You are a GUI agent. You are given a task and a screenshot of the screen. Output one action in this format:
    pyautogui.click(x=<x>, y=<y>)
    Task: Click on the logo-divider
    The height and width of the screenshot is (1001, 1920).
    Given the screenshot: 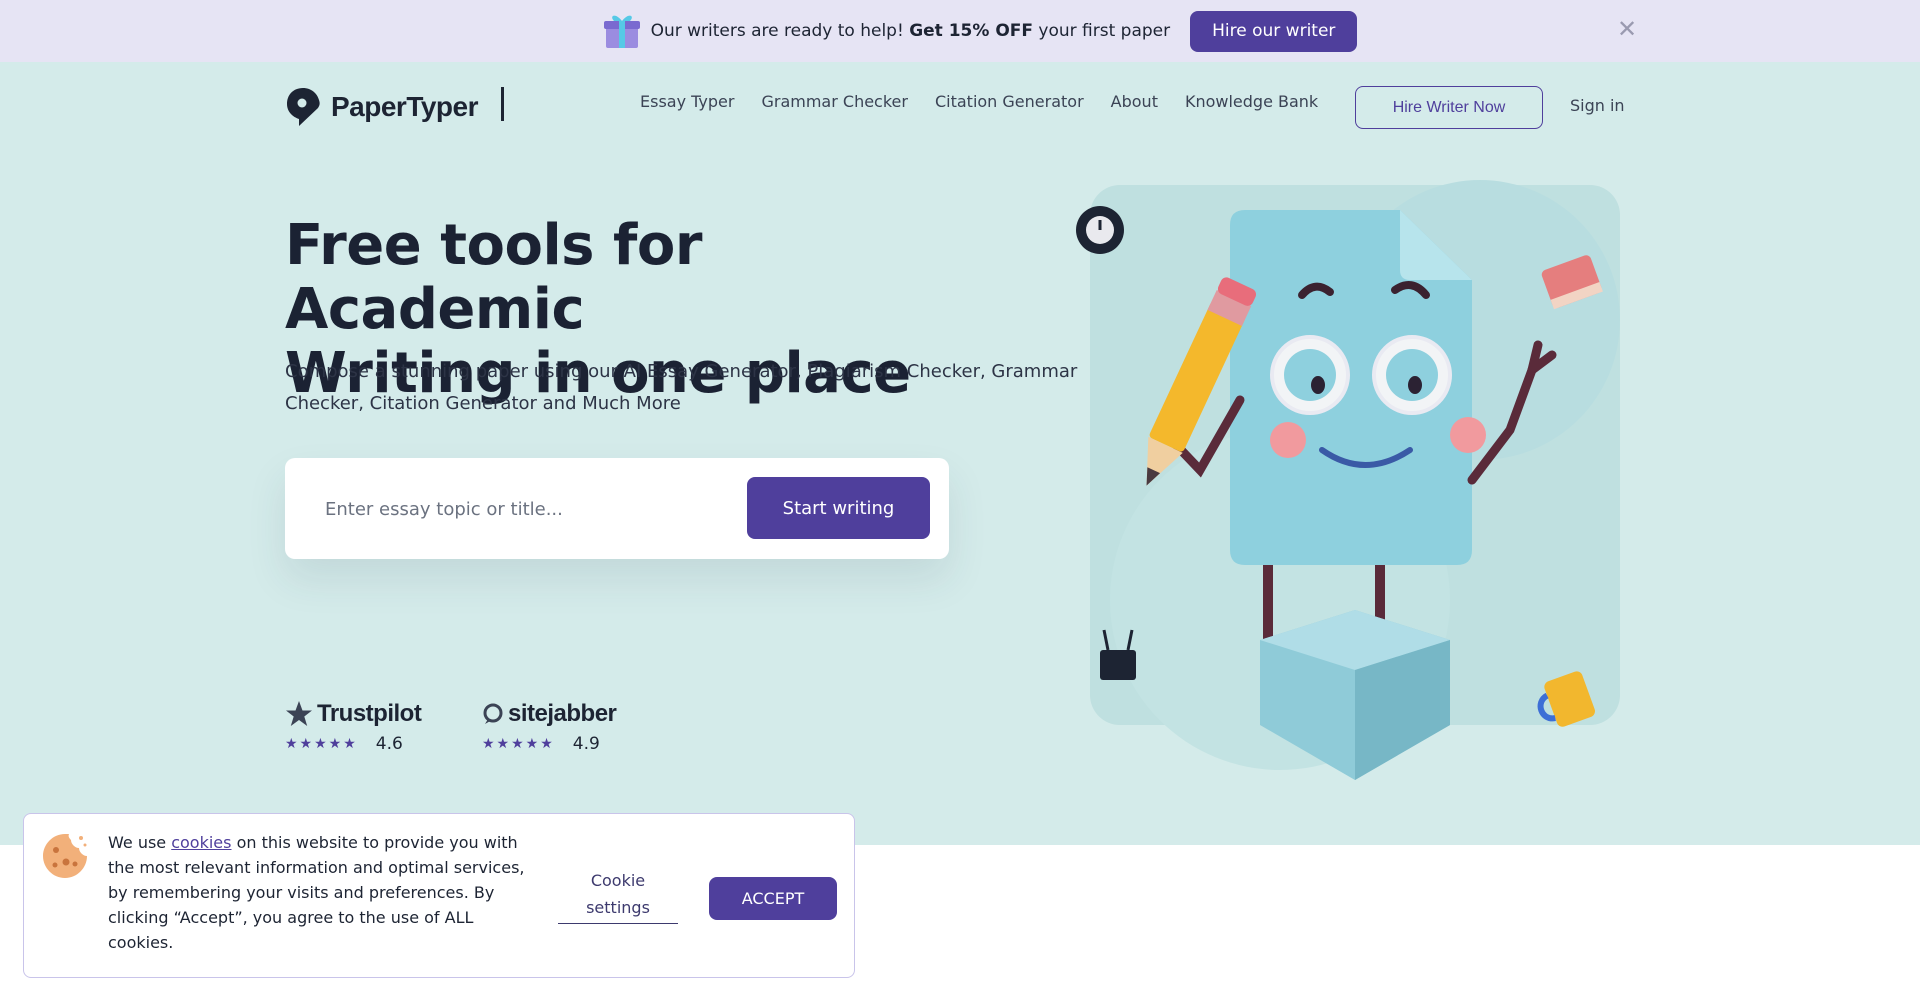 What is the action you would take?
    pyautogui.click(x=502, y=104)
    